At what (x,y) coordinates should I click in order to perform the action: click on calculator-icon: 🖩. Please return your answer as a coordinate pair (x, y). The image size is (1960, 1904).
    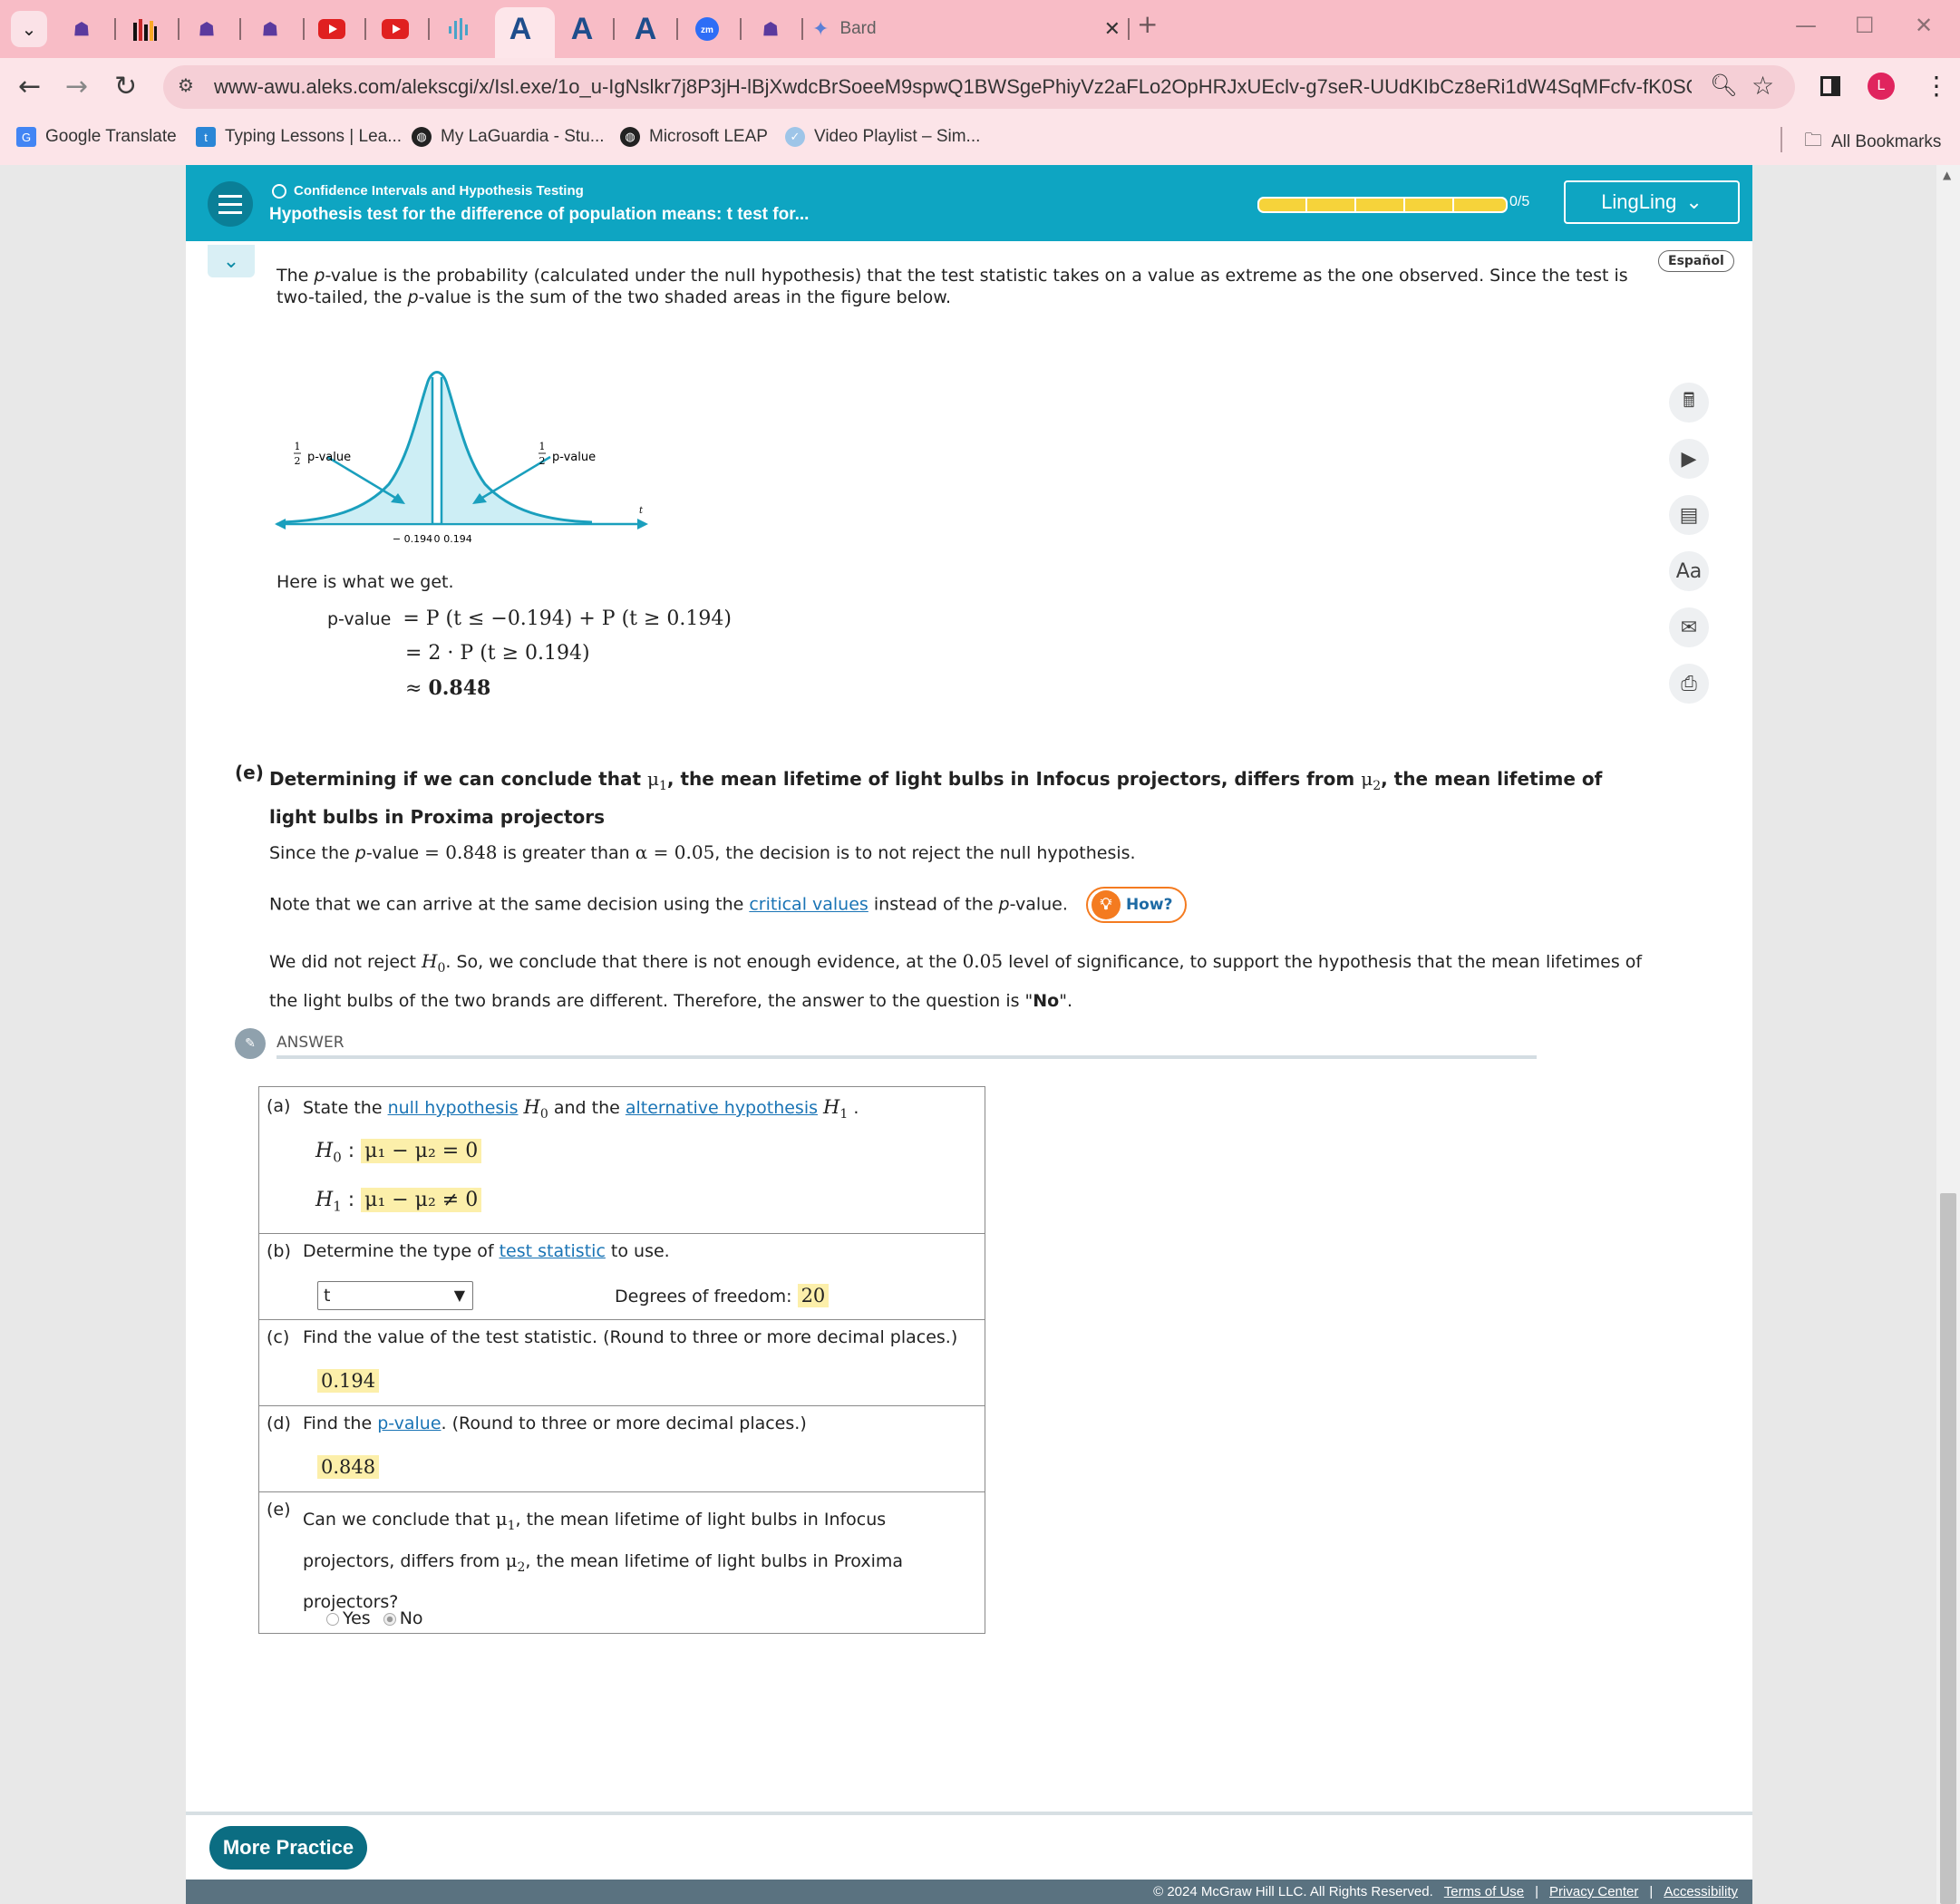
    Looking at the image, I should click on (1689, 403).